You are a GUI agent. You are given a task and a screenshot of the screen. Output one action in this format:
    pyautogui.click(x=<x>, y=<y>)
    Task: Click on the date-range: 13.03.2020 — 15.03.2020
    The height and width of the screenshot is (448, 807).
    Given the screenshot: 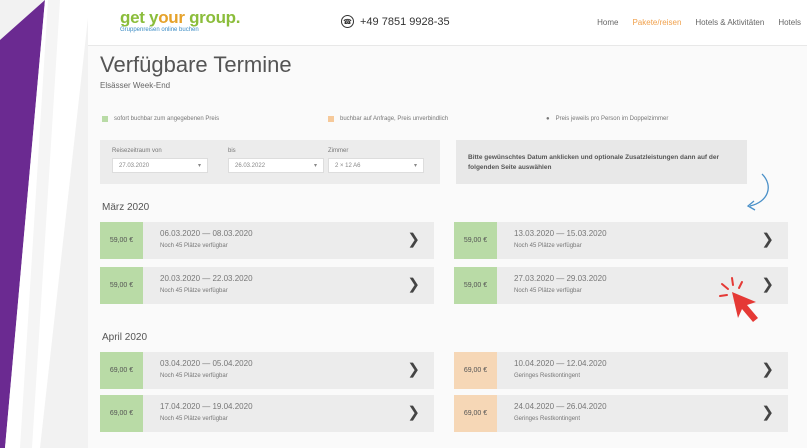 What is the action you would take?
    pyautogui.click(x=560, y=233)
    